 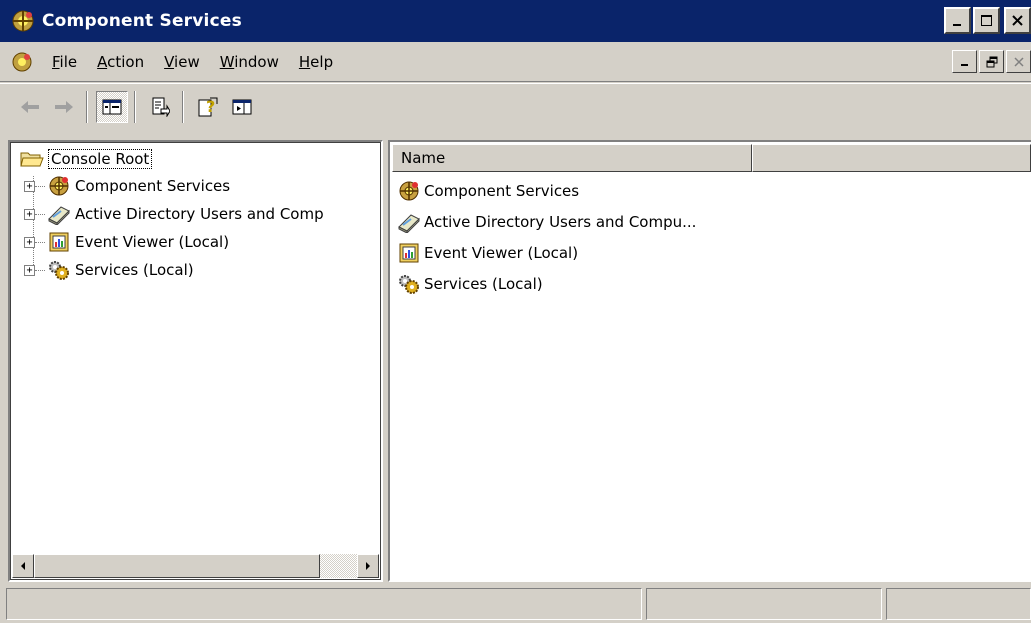 What do you see at coordinates (68, 61) in the screenshot?
I see `menu-file-label: ile` at bounding box center [68, 61].